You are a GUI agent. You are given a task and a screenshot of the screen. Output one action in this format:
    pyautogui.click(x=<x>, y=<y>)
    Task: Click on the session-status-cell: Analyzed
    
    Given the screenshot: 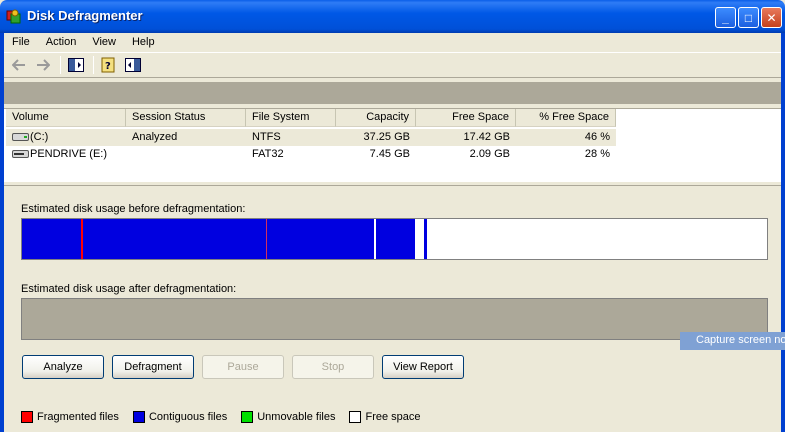 What is the action you would take?
    pyautogui.click(x=155, y=137)
    